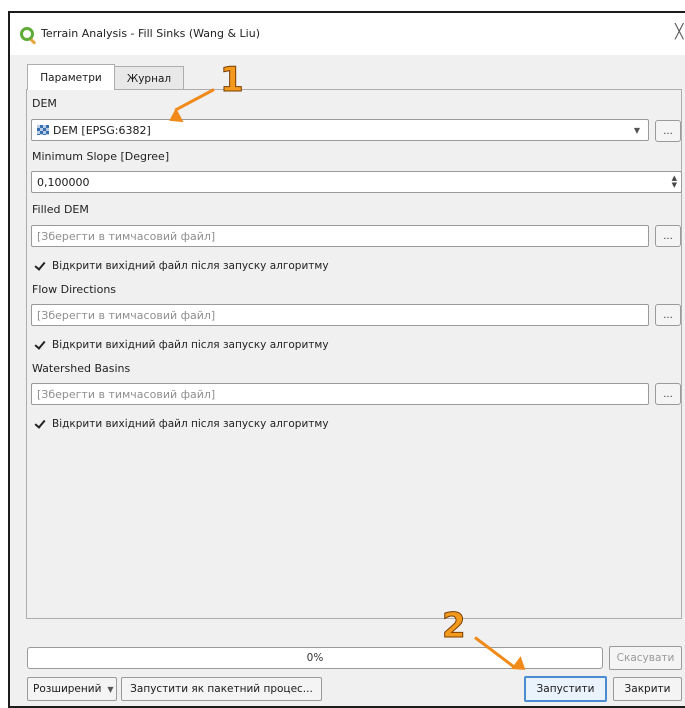 The image size is (685, 708). What do you see at coordinates (340, 236) in the screenshot?
I see `filled-dem-output-field: [Зберегти в тимчасовий файл]` at bounding box center [340, 236].